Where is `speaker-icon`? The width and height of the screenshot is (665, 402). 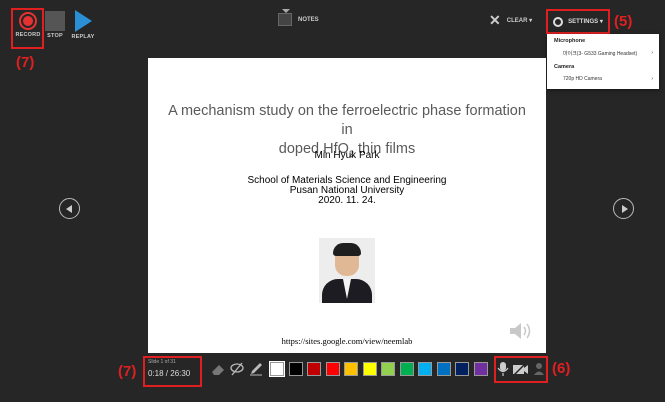 speaker-icon is located at coordinates (521, 331).